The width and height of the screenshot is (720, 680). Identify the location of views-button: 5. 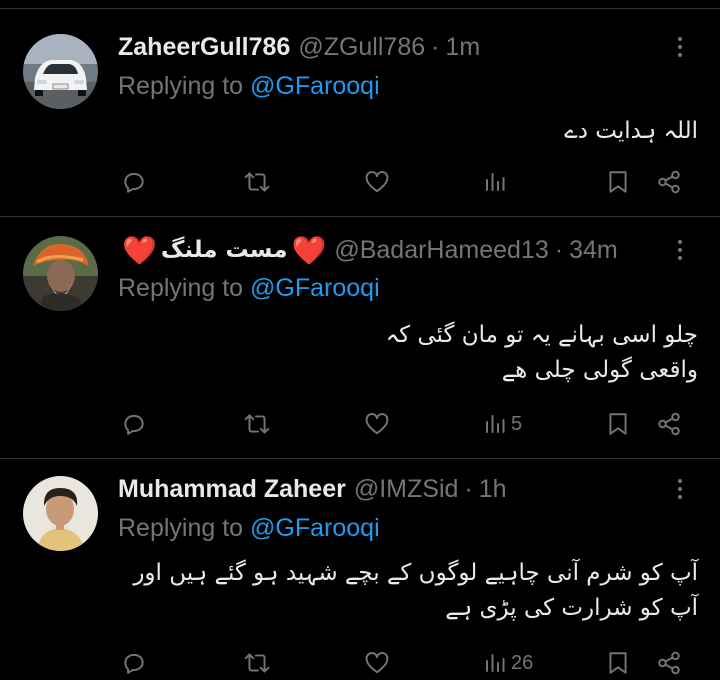
(502, 424).